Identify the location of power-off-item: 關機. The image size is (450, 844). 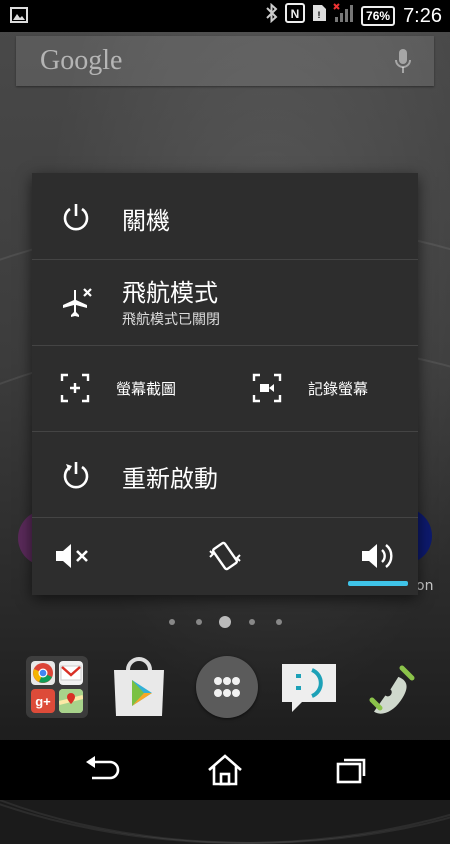
(225, 216).